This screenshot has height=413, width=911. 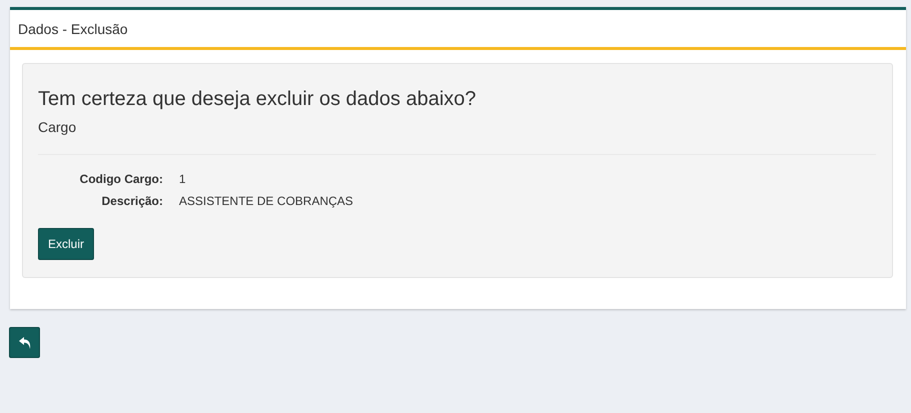 What do you see at coordinates (66, 244) in the screenshot?
I see `delete-button: Excluir` at bounding box center [66, 244].